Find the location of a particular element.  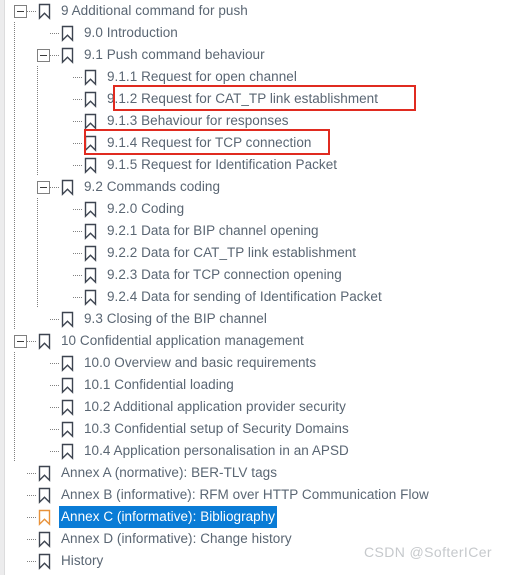

bookmark-row: 9.2.3 Data for TCP connection opening is located at coordinates (253, 275).